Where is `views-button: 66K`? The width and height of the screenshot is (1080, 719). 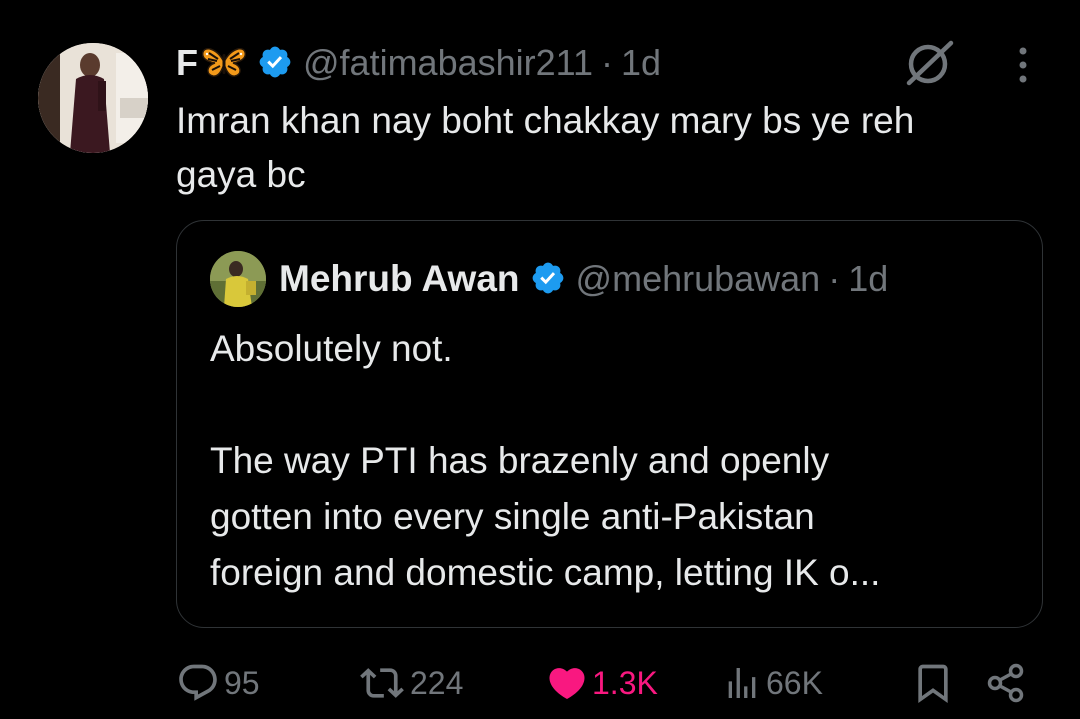 views-button: 66K is located at coordinates (772, 683).